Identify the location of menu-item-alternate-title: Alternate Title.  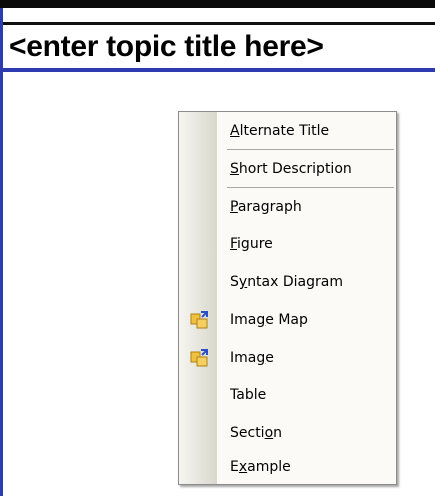
(287, 131).